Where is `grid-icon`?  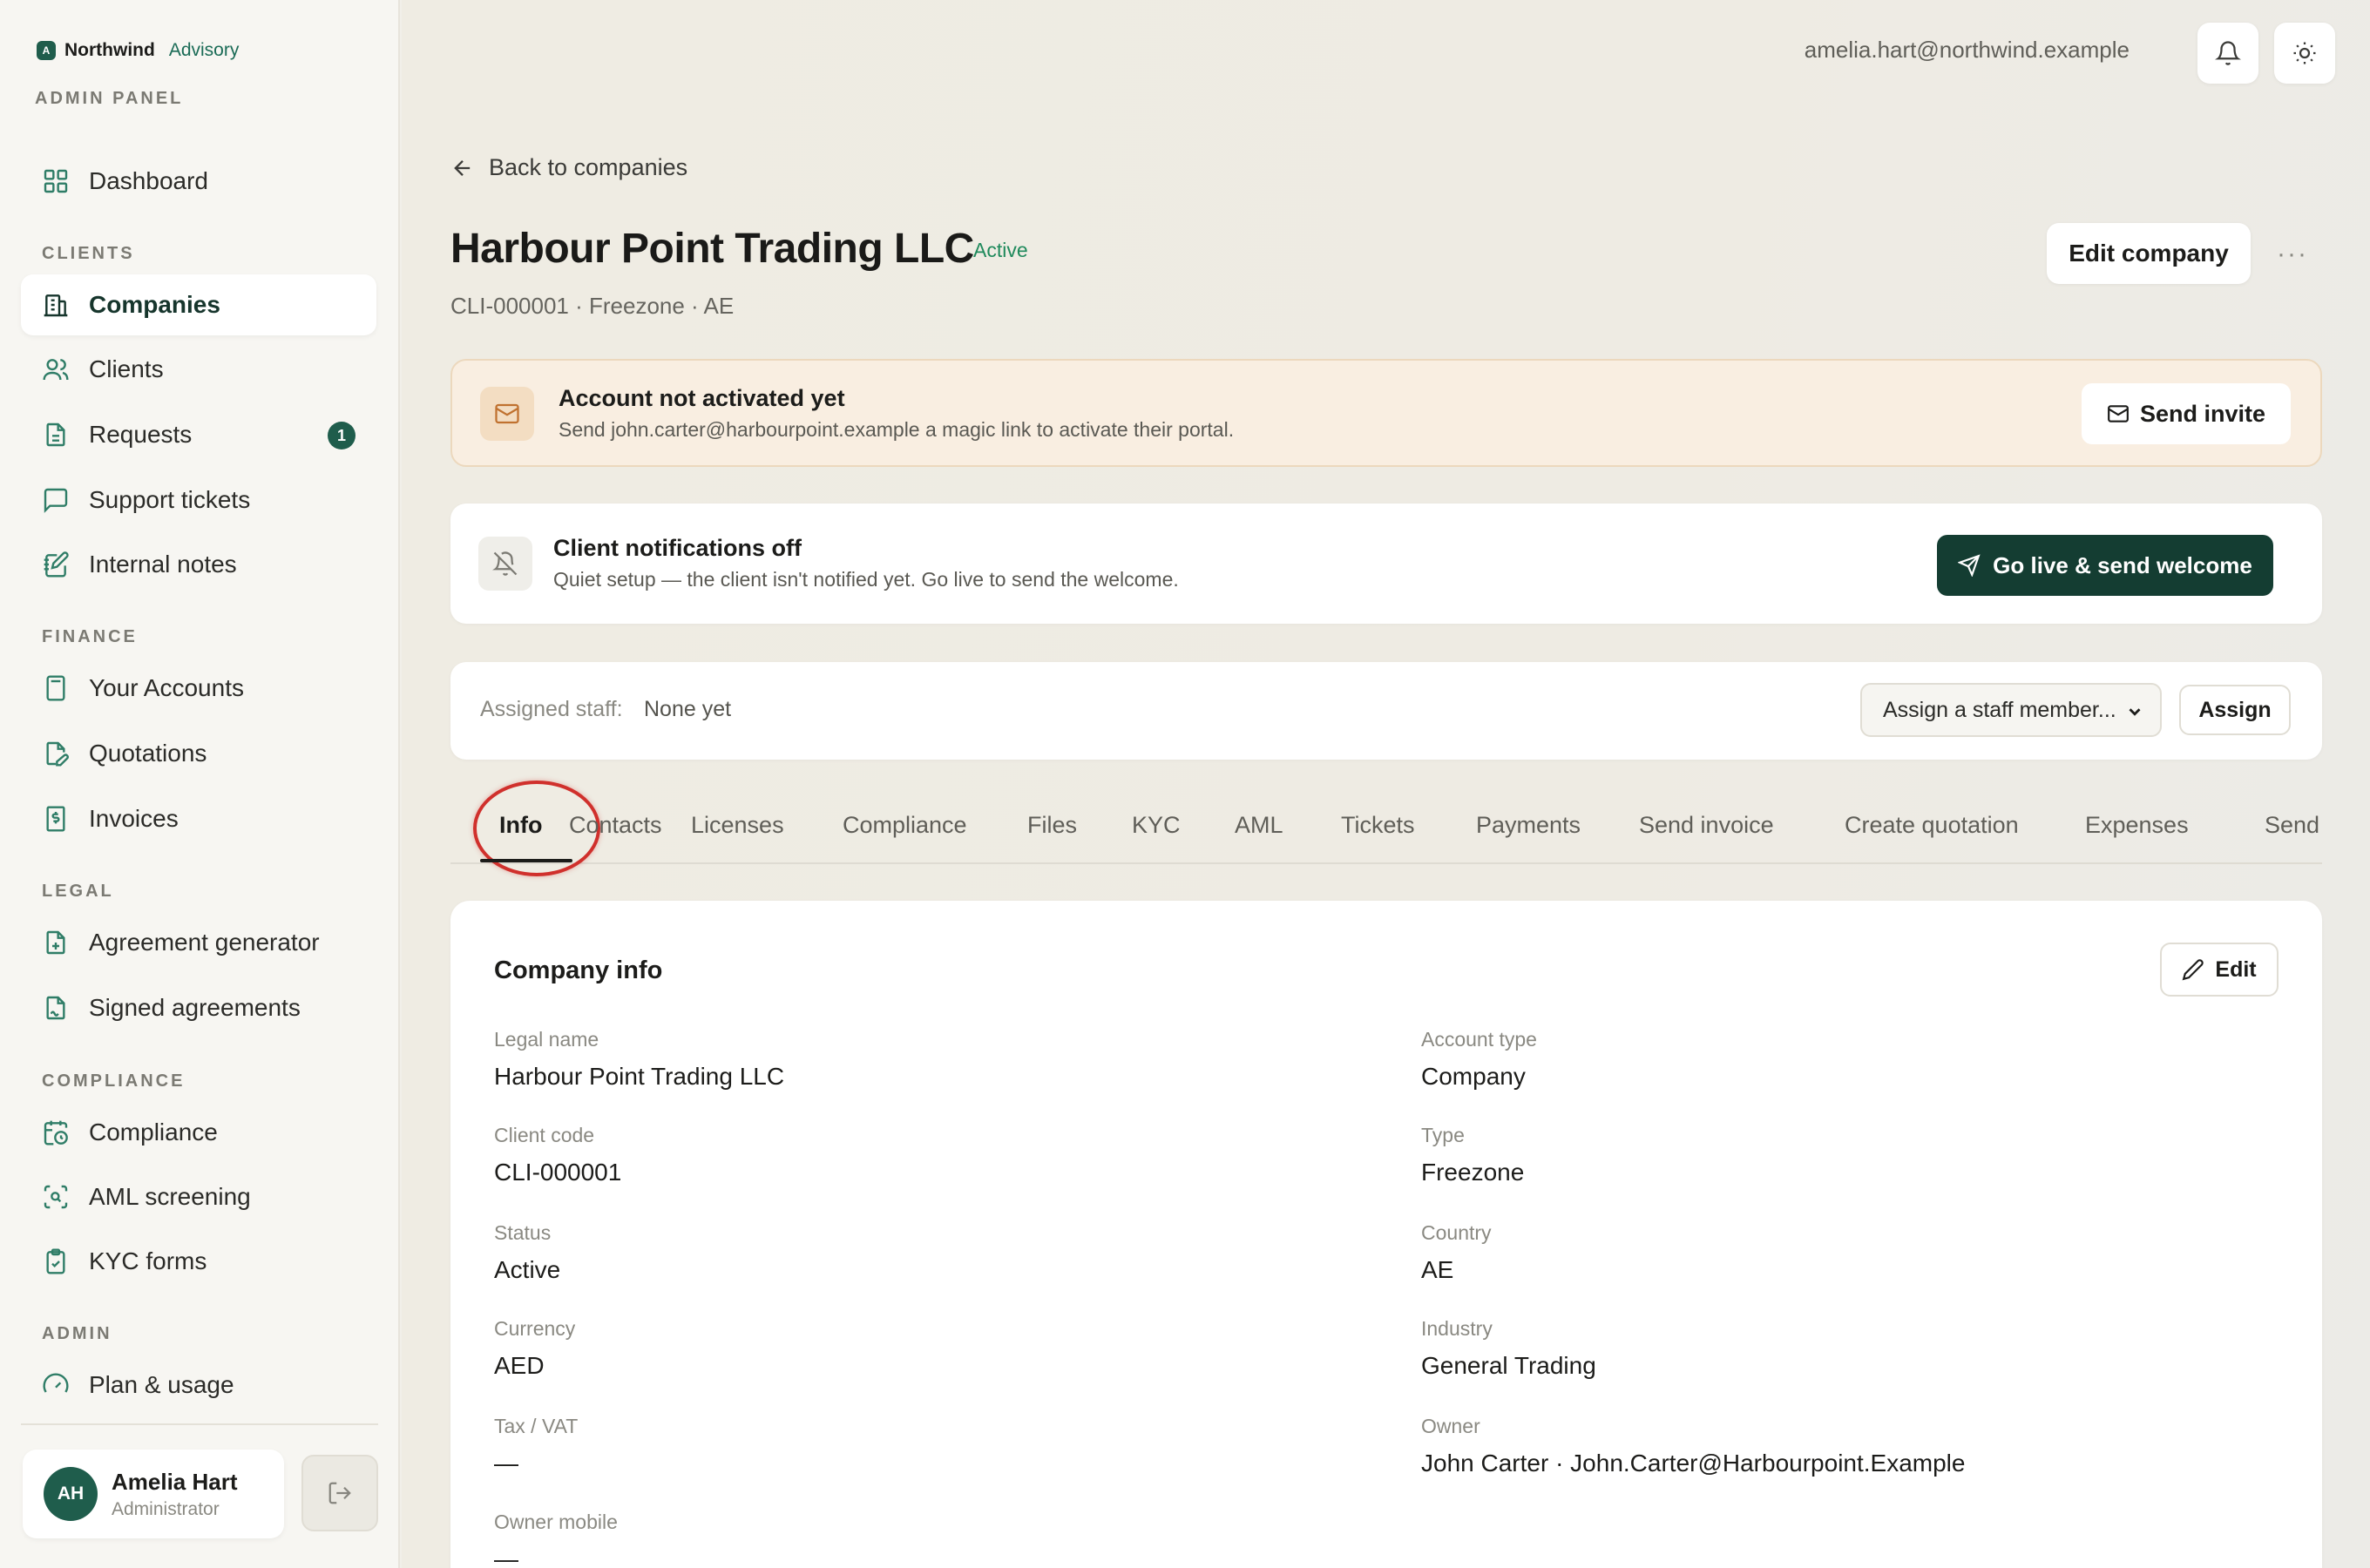 grid-icon is located at coordinates (56, 181).